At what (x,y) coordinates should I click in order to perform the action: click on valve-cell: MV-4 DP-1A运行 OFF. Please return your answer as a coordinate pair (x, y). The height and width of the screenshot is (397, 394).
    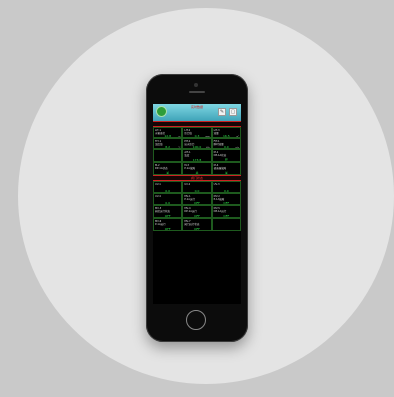
    Looking at the image, I should click on (197, 211).